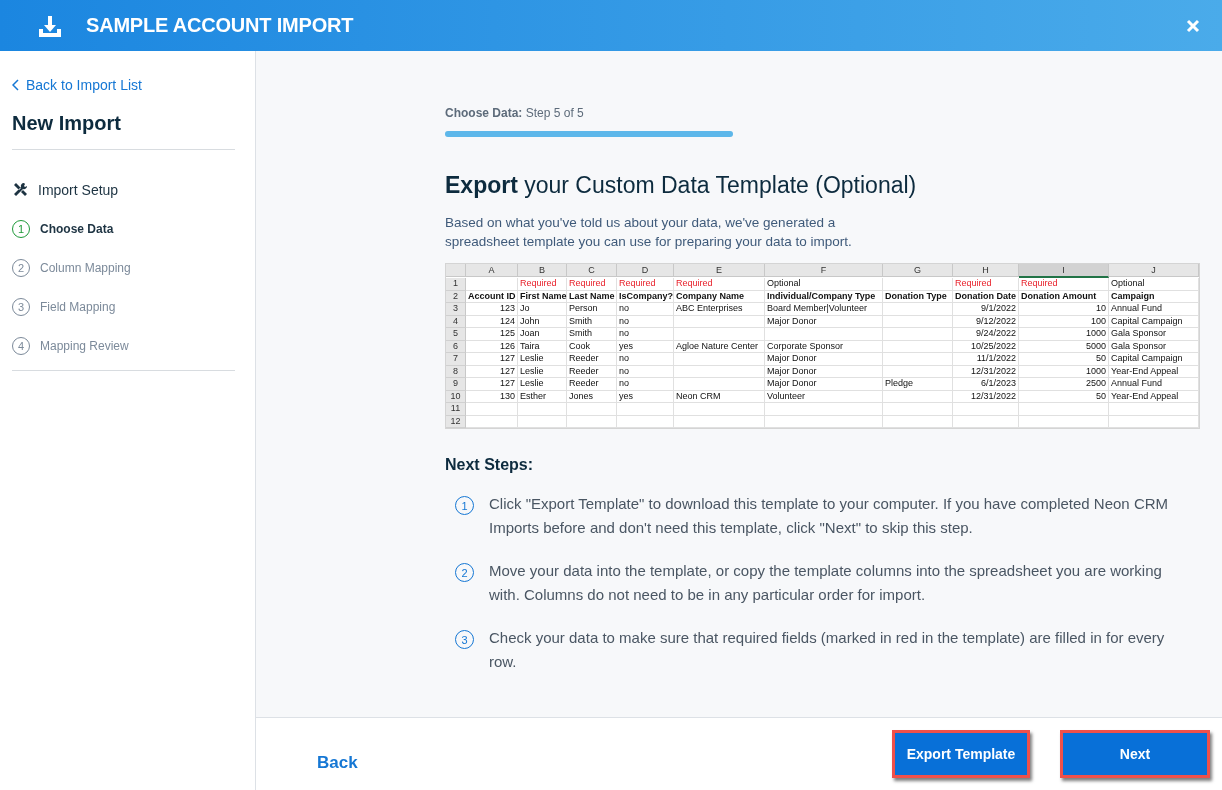 This screenshot has height=790, width=1222. I want to click on chevron-left-icon, so click(16, 85).